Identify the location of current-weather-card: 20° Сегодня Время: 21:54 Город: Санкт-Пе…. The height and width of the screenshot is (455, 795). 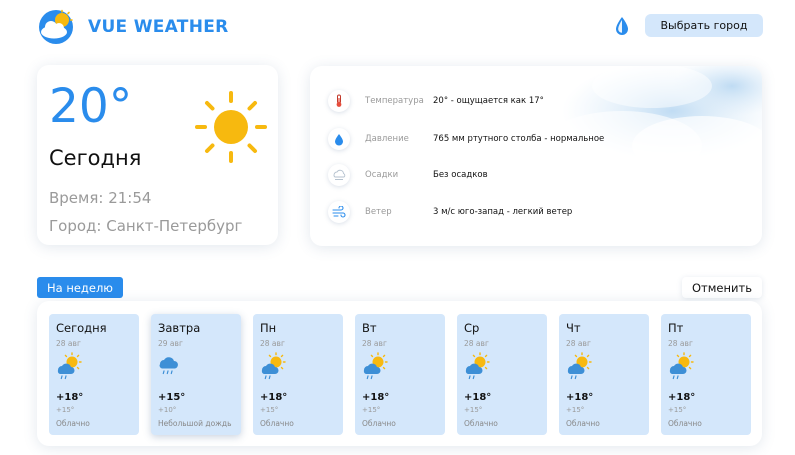
(157, 155).